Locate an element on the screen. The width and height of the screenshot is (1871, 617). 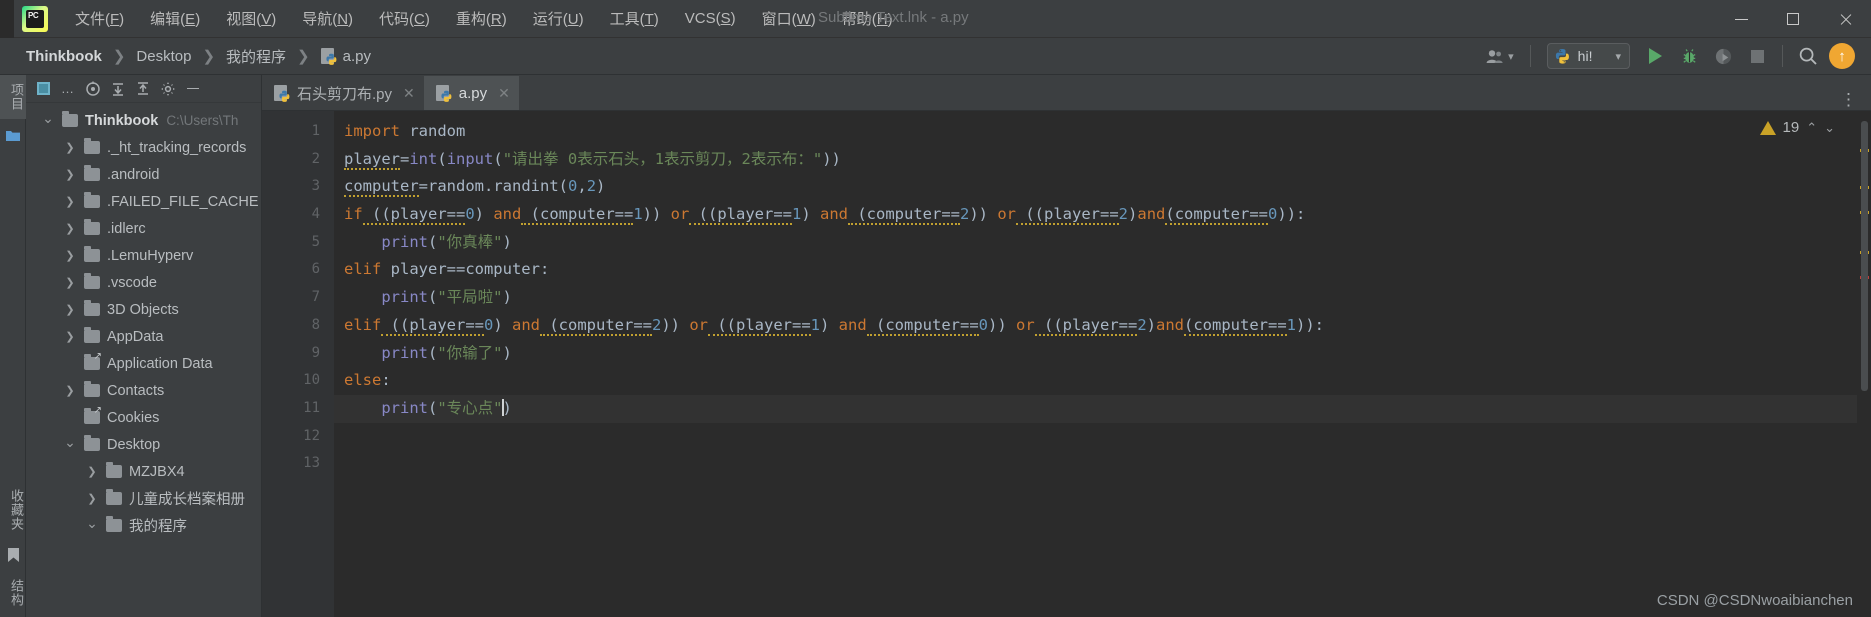
inspection-widget: 19 ⌃ ⌄ is located at coordinates (1797, 127).